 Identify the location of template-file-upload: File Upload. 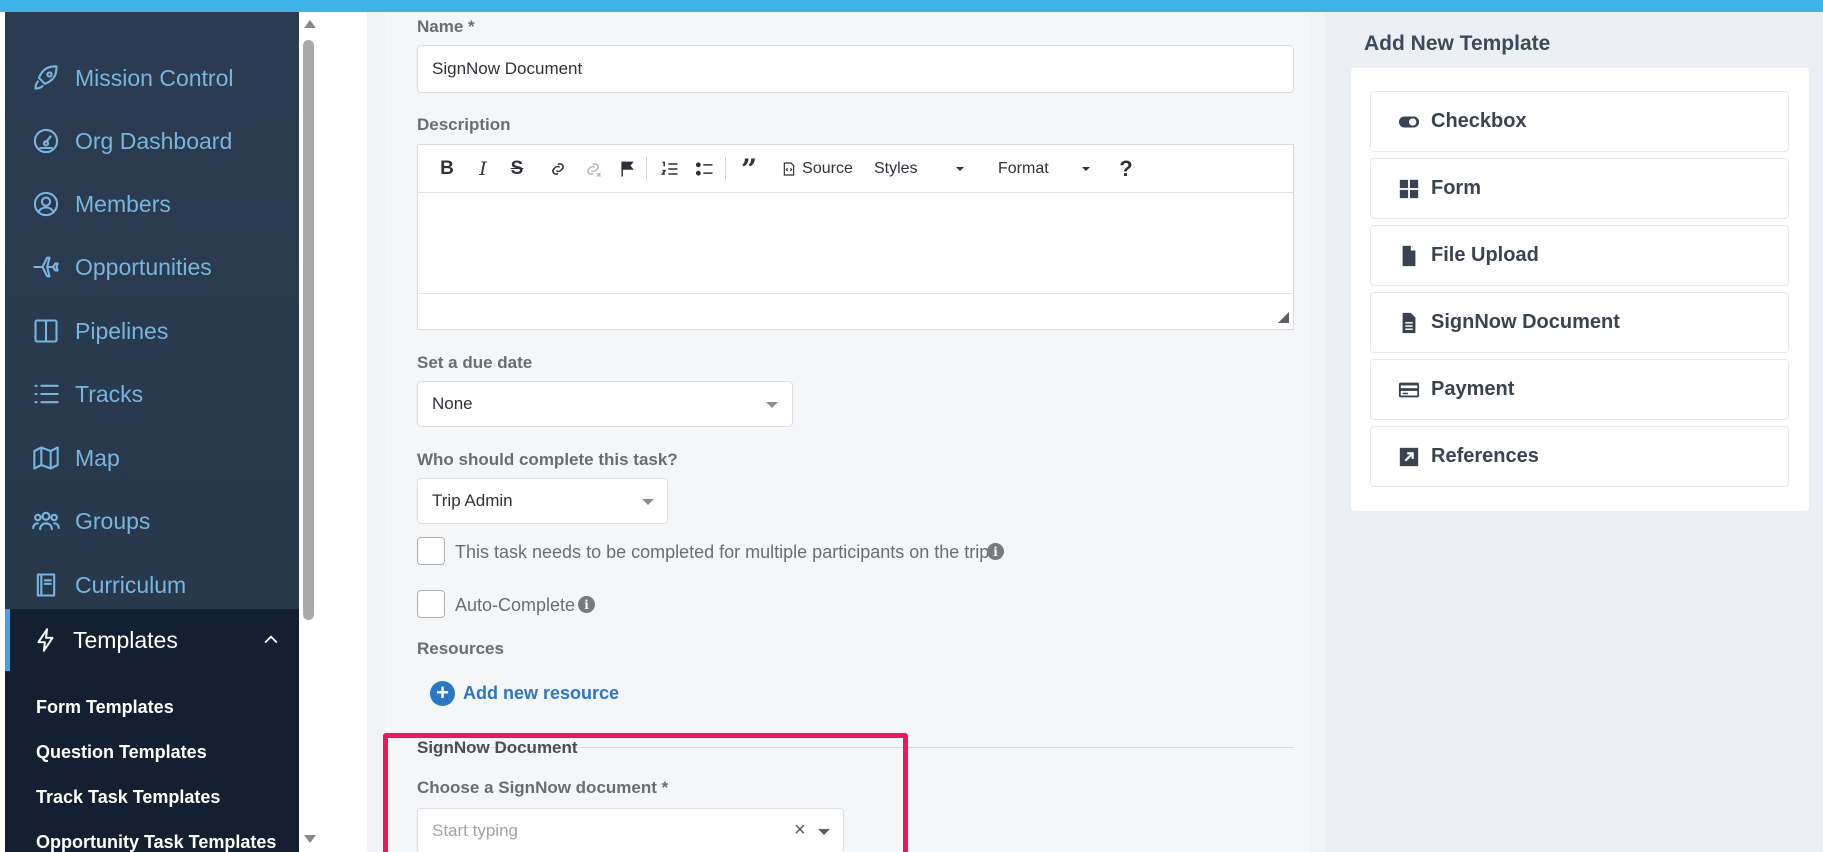
(1579, 255).